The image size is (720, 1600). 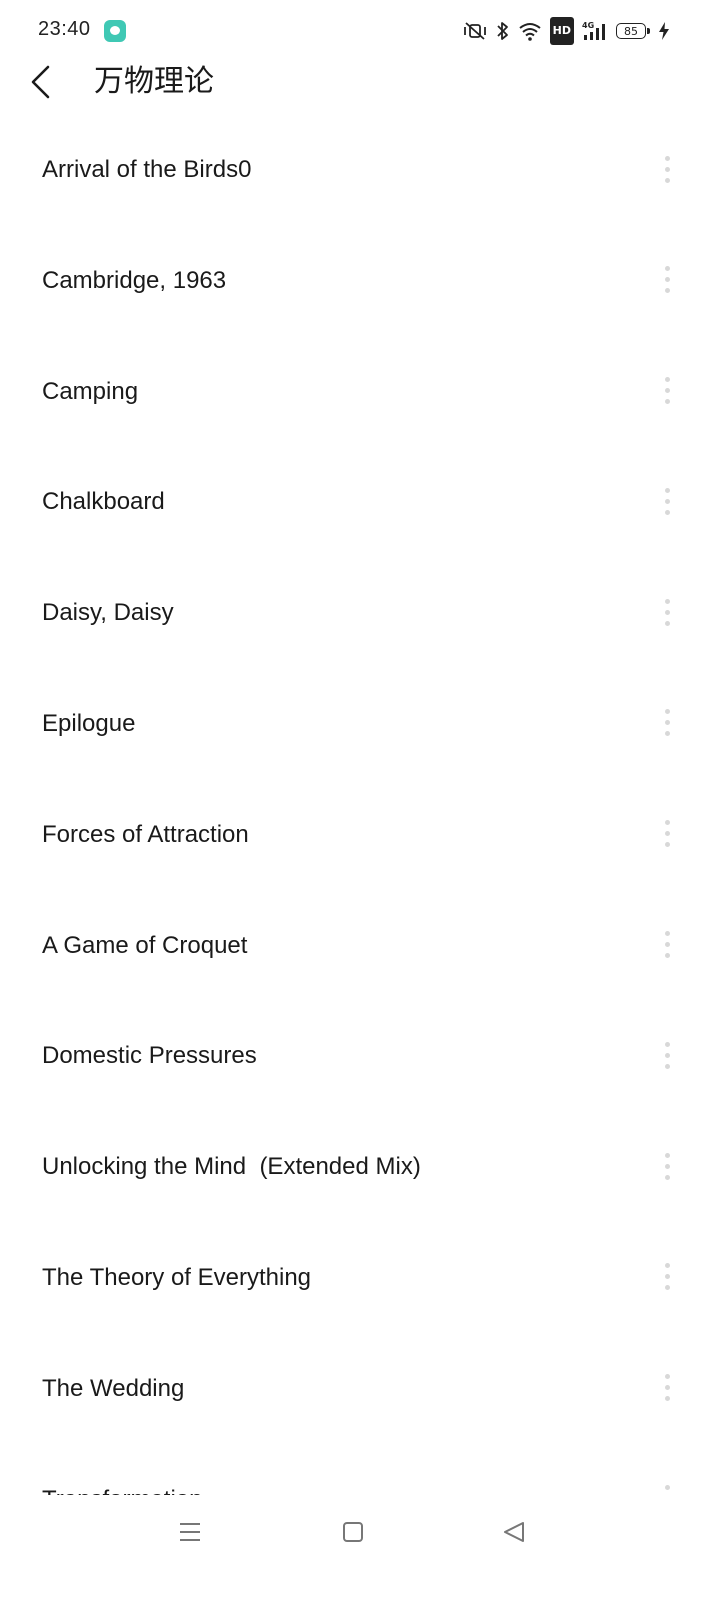 I want to click on status-icons: HD 4G 85, so click(x=566, y=31).